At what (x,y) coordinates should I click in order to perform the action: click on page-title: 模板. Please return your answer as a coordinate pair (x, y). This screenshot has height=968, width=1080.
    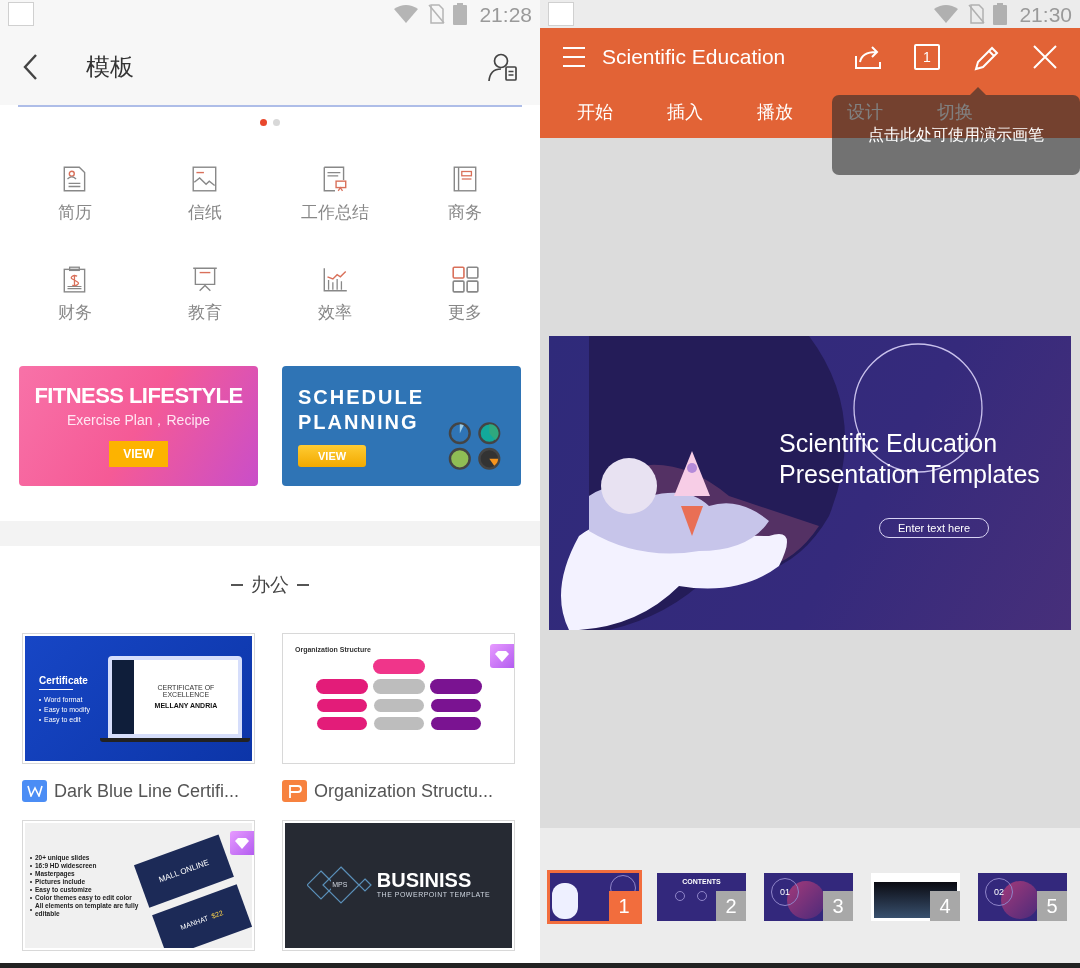
    Looking at the image, I should click on (110, 66).